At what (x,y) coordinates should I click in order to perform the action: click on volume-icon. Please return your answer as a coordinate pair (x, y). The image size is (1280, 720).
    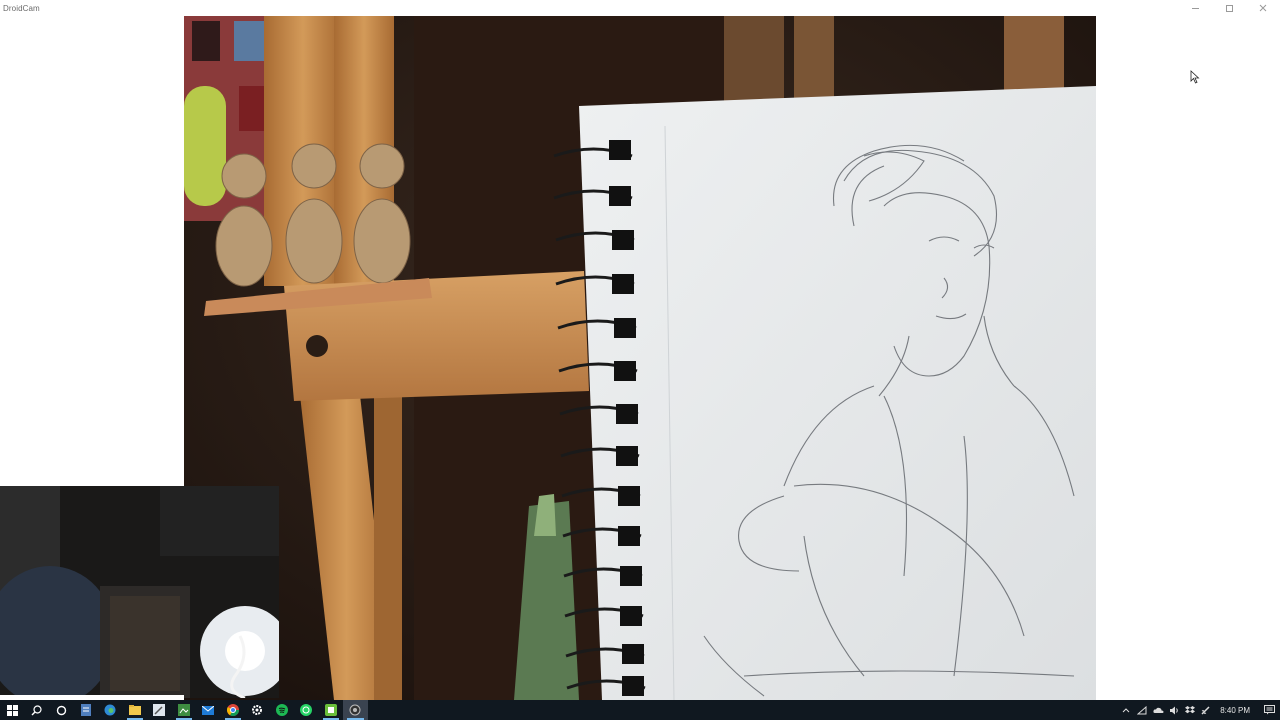
    Looking at the image, I should click on (1174, 710).